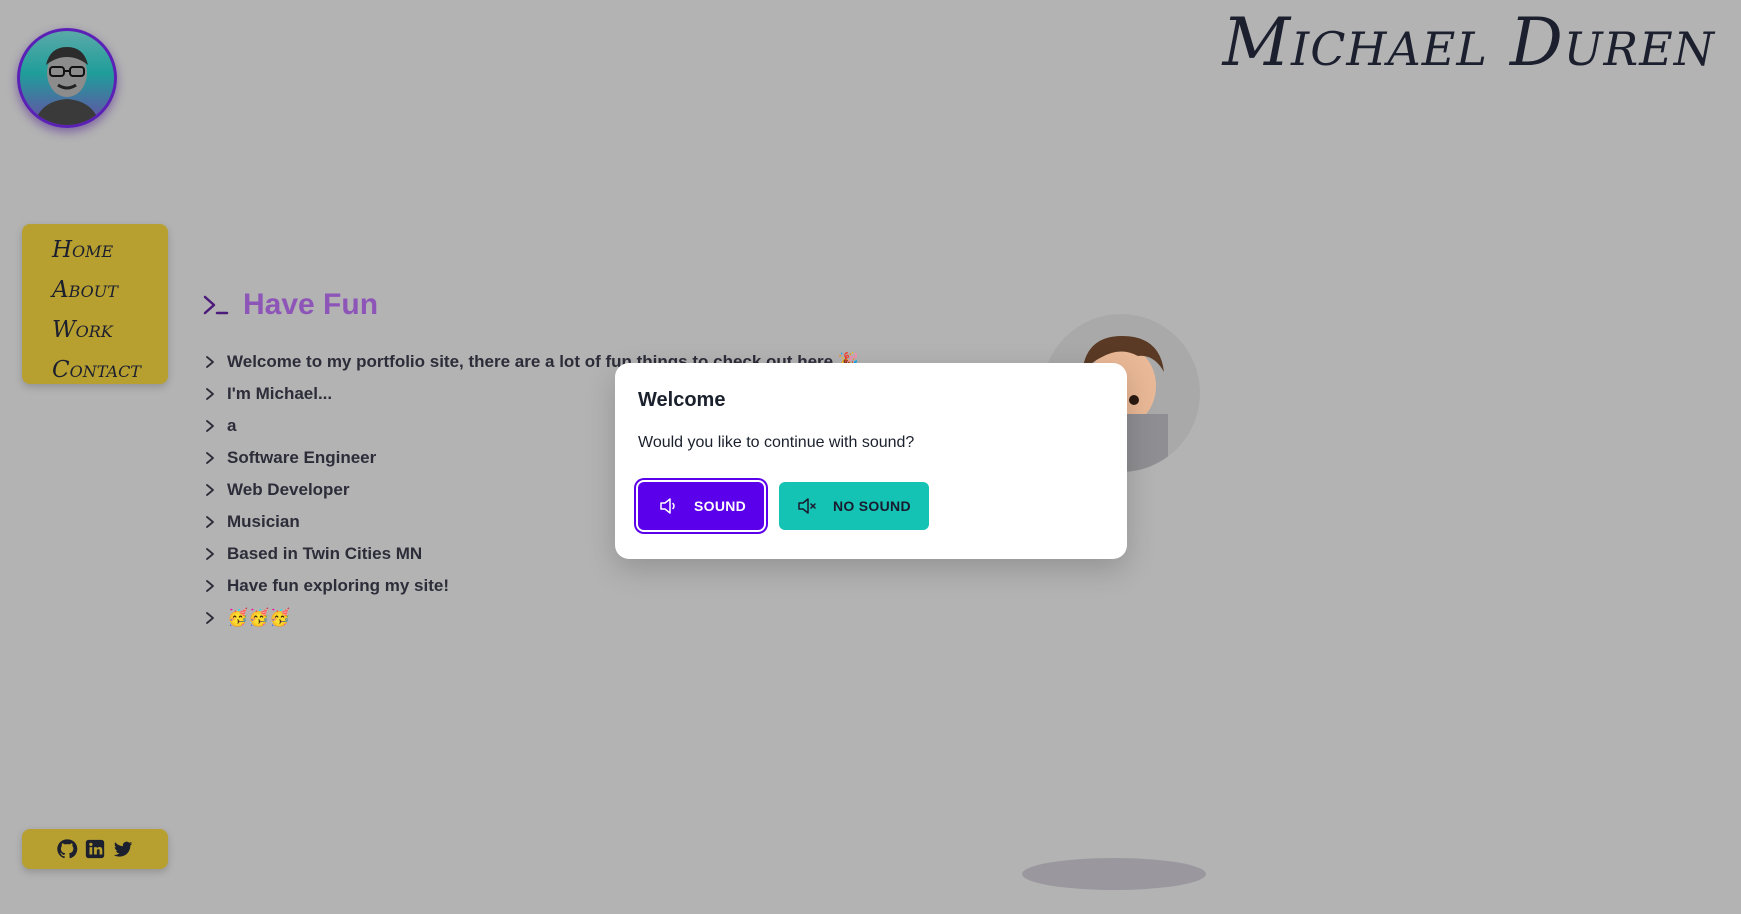  Describe the element at coordinates (123, 849) in the screenshot. I see `twitter-icon` at that location.